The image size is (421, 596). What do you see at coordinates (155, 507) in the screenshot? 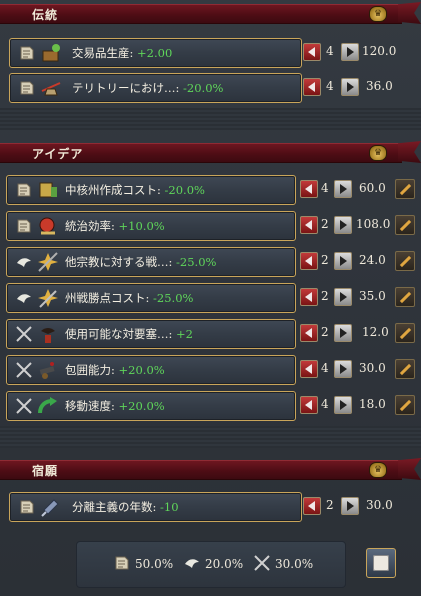
I see `modifier-pill: 分離主義の年数: -10` at bounding box center [155, 507].